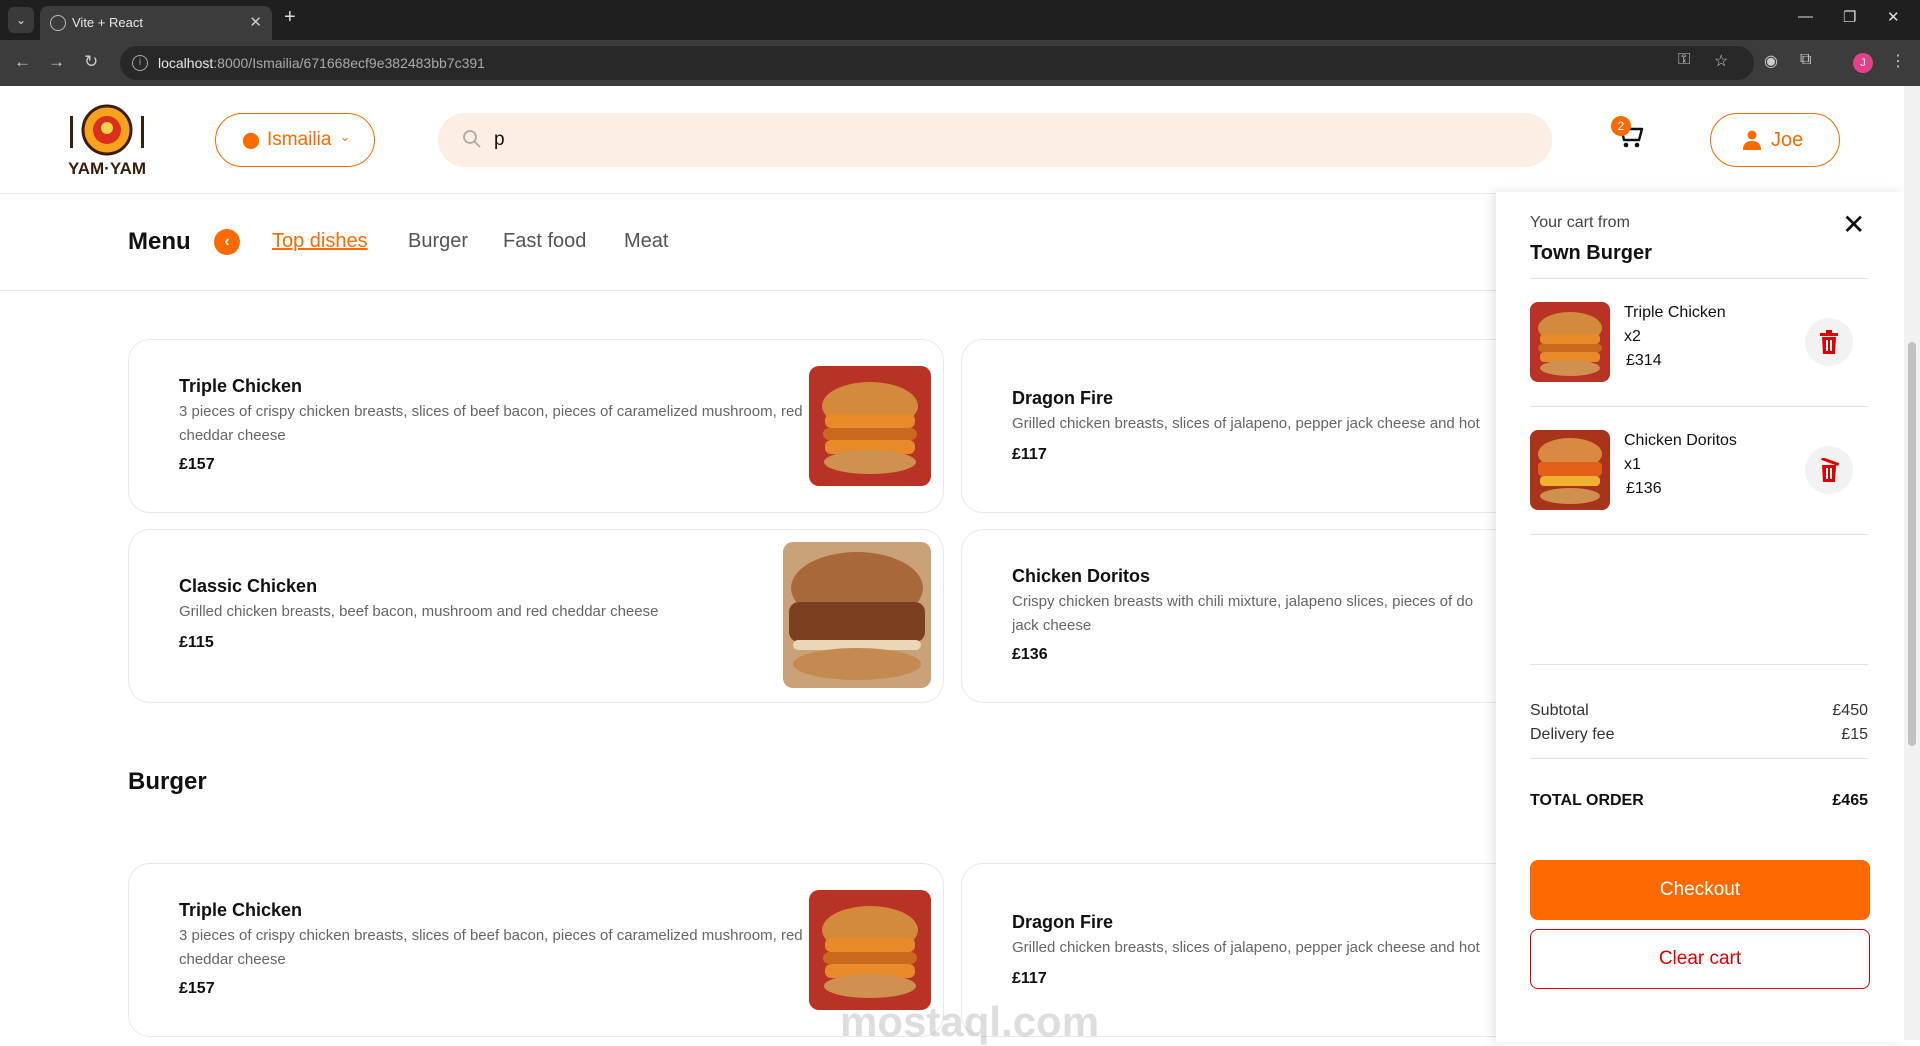  I want to click on tab-top-dishes: Top dishes, so click(320, 241).